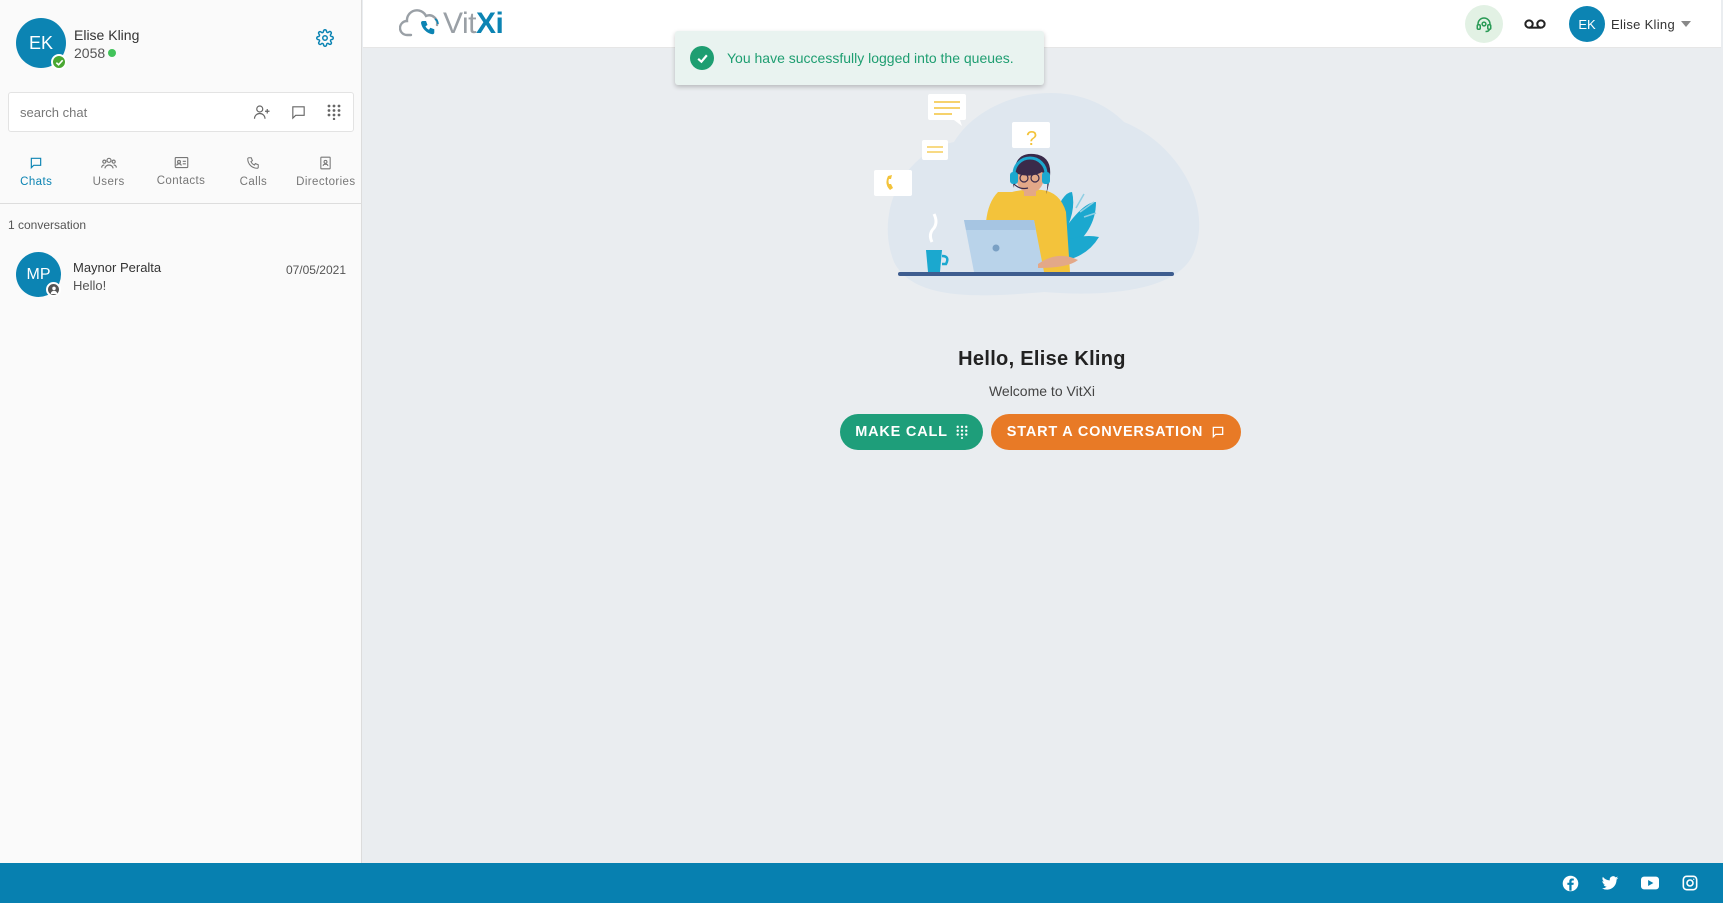  I want to click on phone-icon, so click(253, 163).